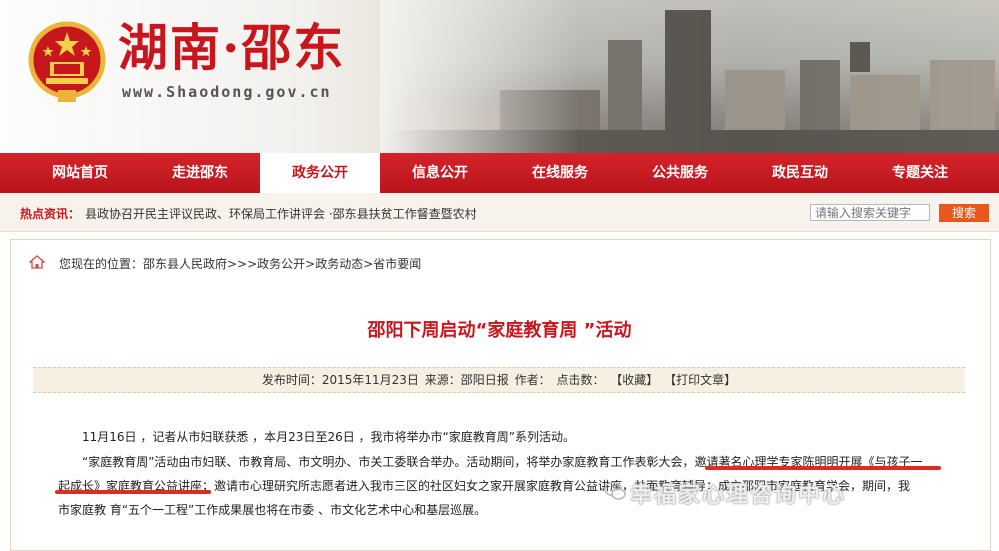 The width and height of the screenshot is (999, 551). Describe the element at coordinates (200, 173) in the screenshot. I see `nav-item-about: 走进邵东` at that location.